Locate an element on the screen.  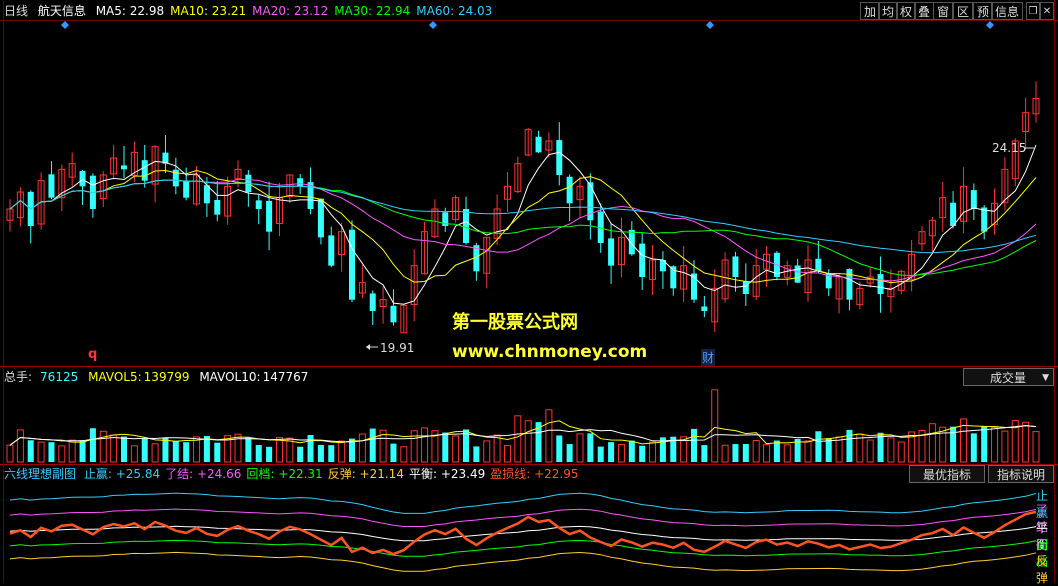
ma60-line is located at coordinates (523, 216).